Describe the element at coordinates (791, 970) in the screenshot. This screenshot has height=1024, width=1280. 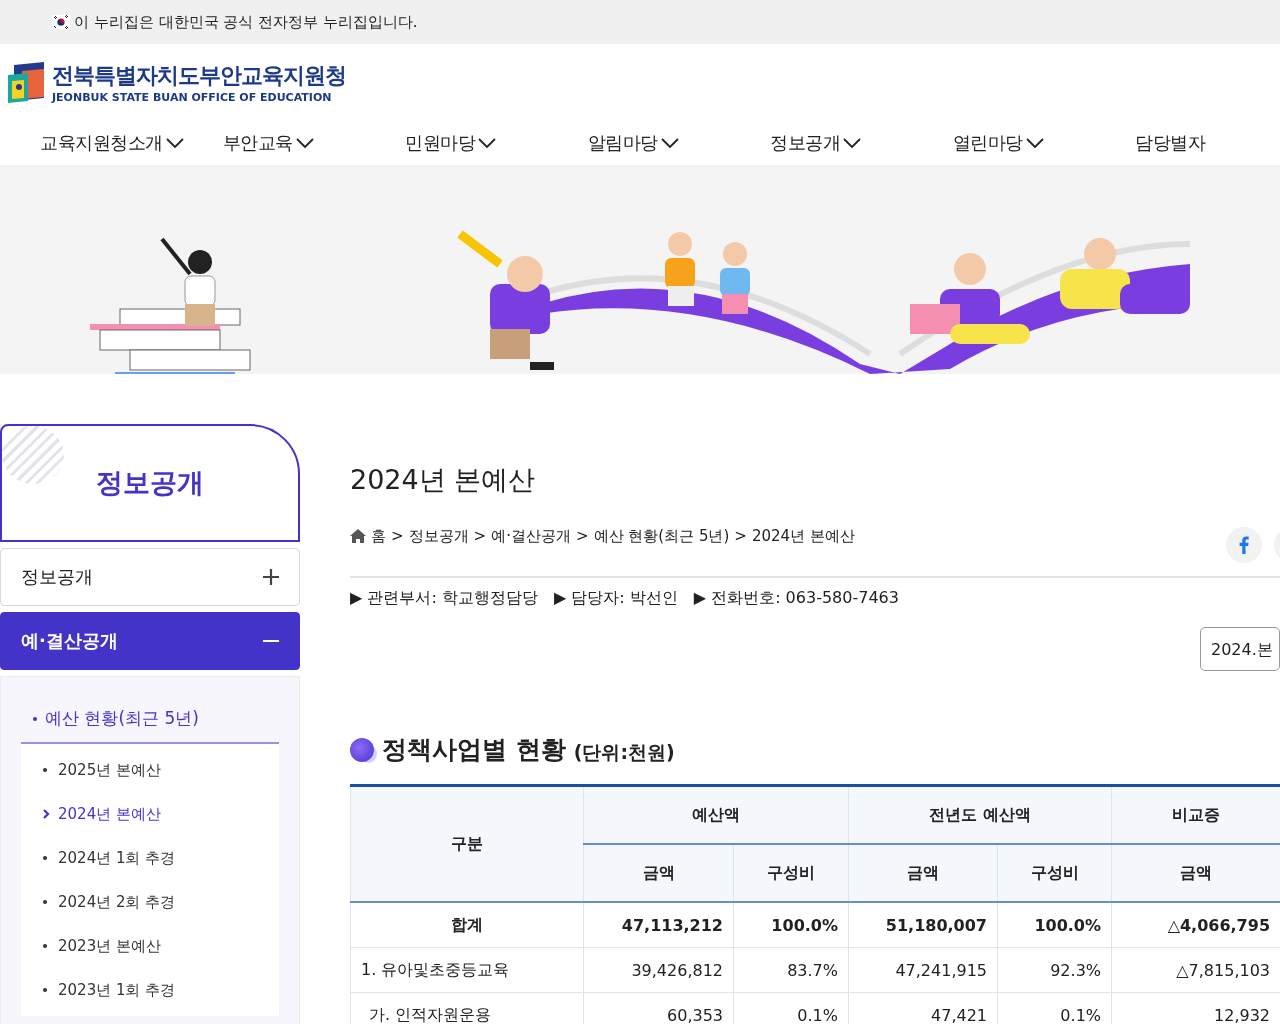
I see `table-cell: 83.7%` at that location.